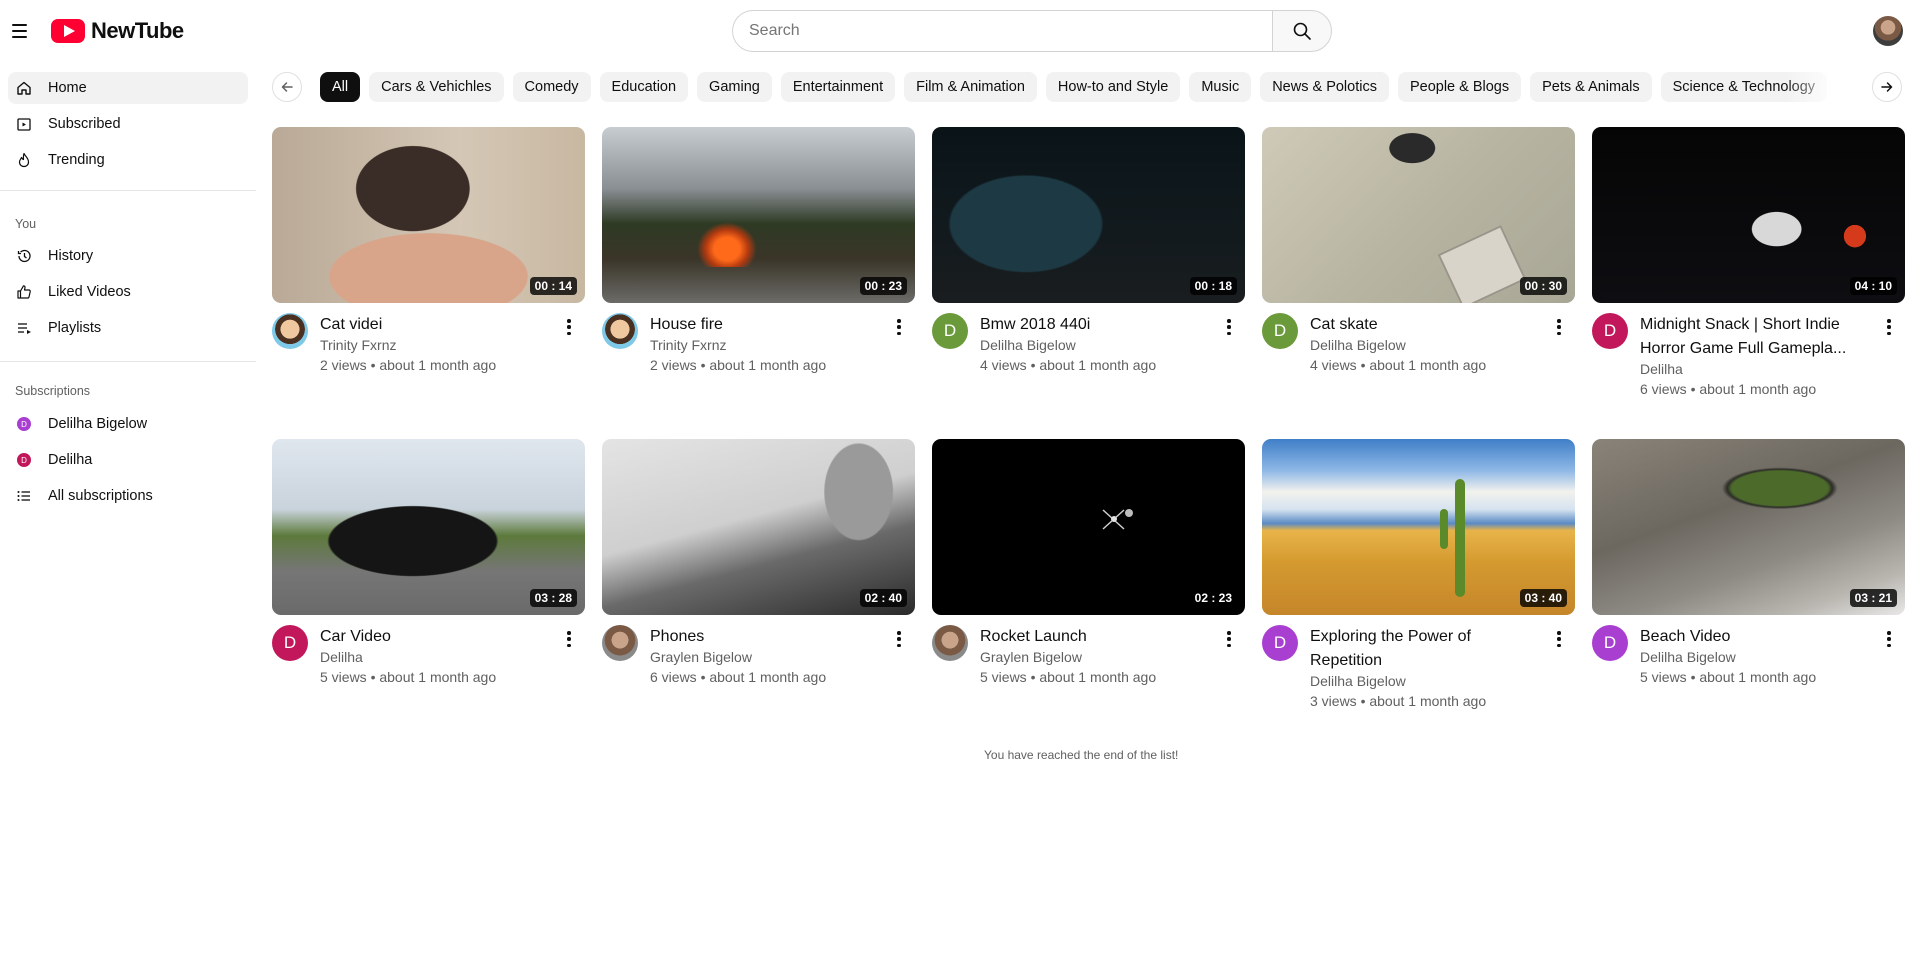  I want to click on chip-gaming: Gaming, so click(734, 87).